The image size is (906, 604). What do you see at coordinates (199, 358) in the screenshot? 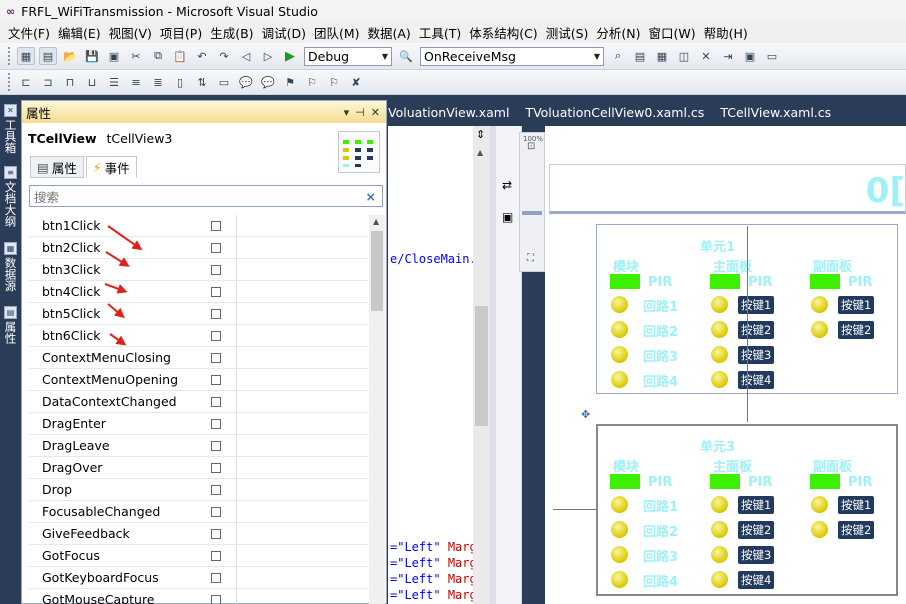
I see `event-row: ContextMenuClosing` at bounding box center [199, 358].